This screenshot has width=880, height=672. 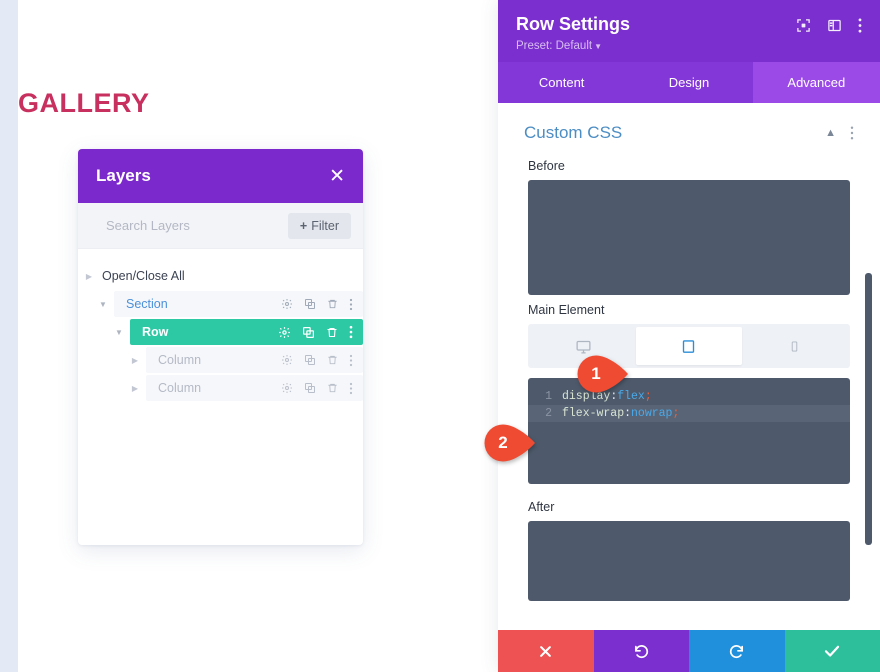 I want to click on checkmark-icon, so click(x=832, y=651).